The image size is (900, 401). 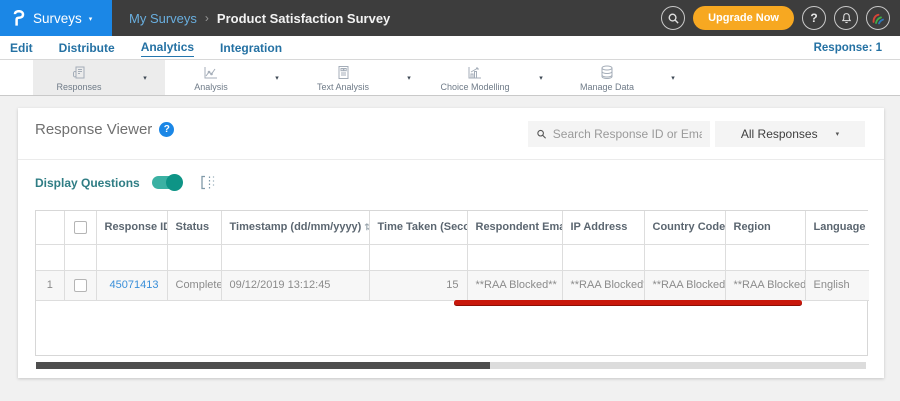 I want to click on toolbar-group-choice-modelling: Choice Modelling ▾, so click(x=495, y=77).